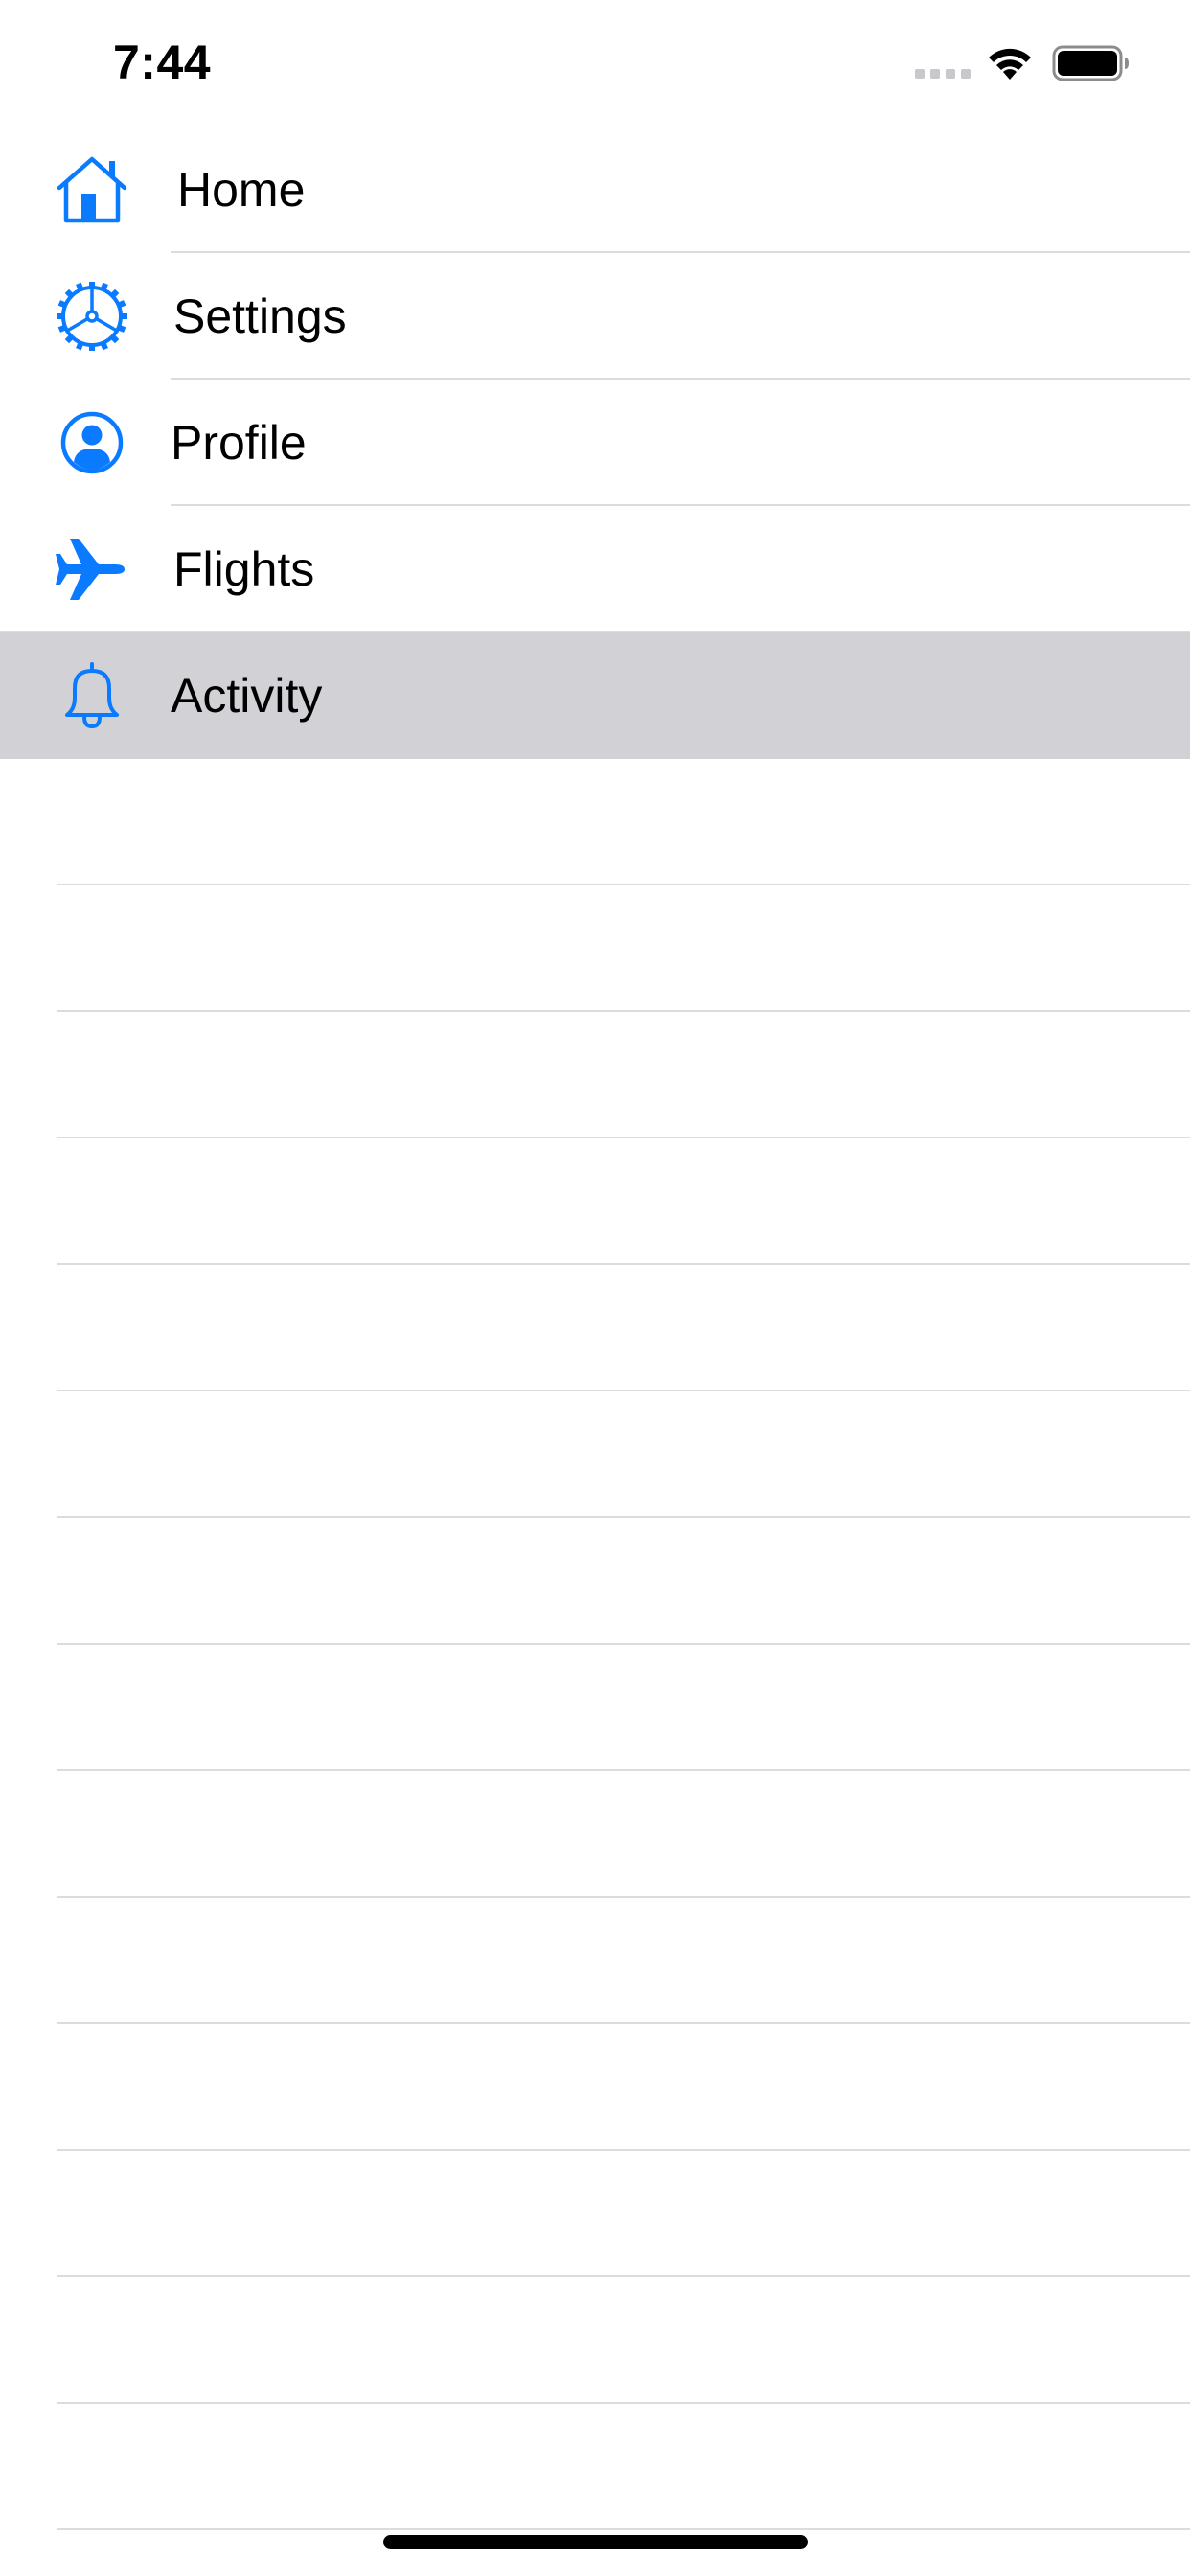 The width and height of the screenshot is (1190, 2576). Describe the element at coordinates (943, 74) in the screenshot. I see `cellular-signal-icon` at that location.